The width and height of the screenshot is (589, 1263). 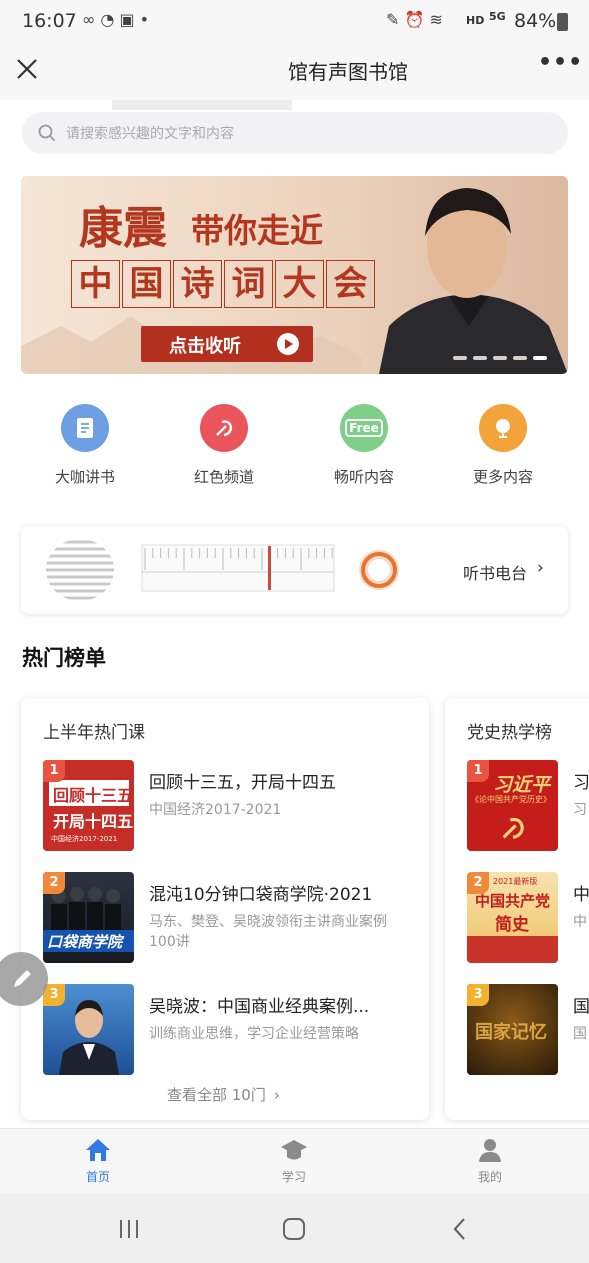 What do you see at coordinates (299, 284) in the screenshot?
I see `banner-title-char: 大` at bounding box center [299, 284].